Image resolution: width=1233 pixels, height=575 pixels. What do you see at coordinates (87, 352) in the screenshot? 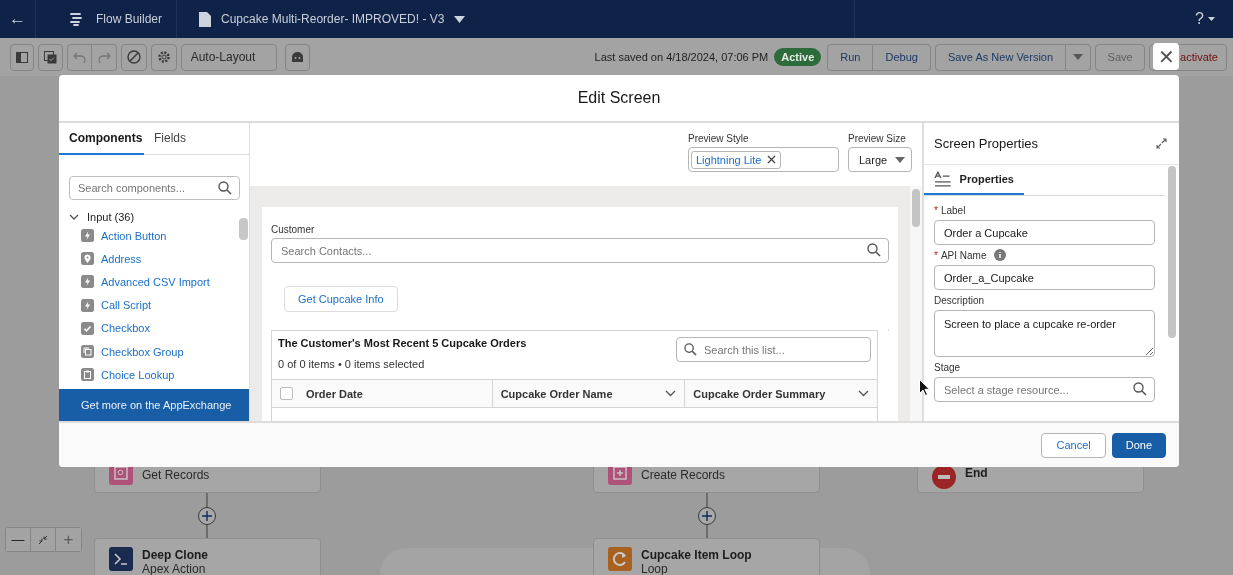
I see `multi-checkbox-icon` at bounding box center [87, 352].